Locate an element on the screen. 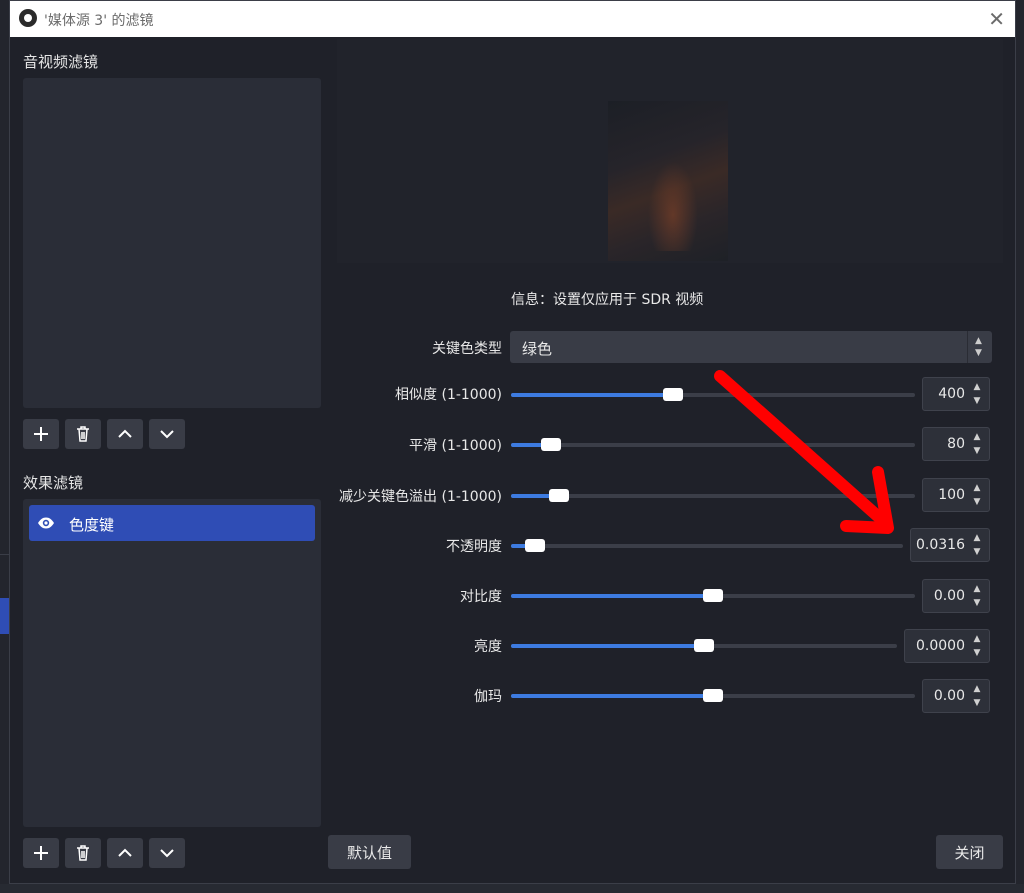 Image resolution: width=1024 pixels, height=893 pixels. spill-reduction-spinbox: 100 ▲ ▼ is located at coordinates (956, 495).